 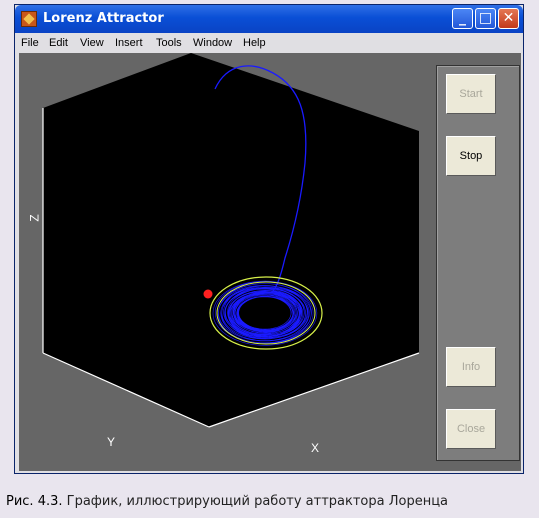 What do you see at coordinates (29, 19) in the screenshot?
I see `matlab-app-icon` at bounding box center [29, 19].